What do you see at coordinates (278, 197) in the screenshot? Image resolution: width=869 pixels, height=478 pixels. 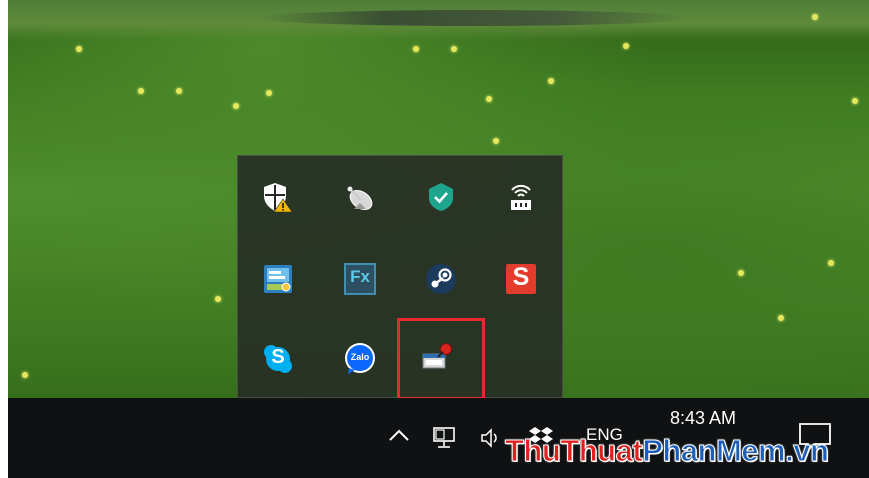 I see `windows-security-icon` at bounding box center [278, 197].